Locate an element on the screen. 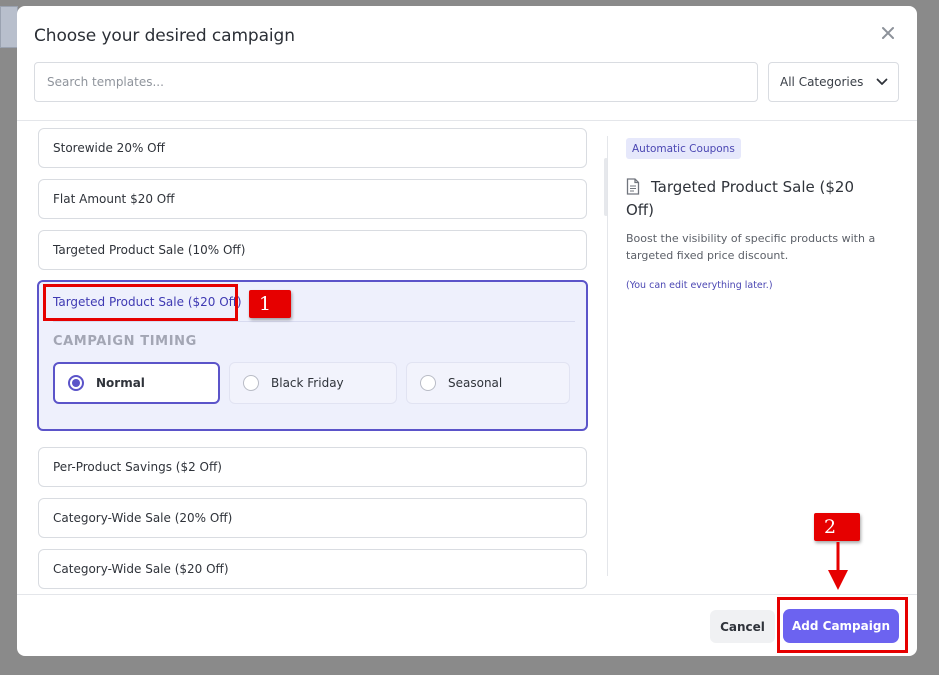 This screenshot has height=675, width=939. template-label: Category-Wide Sale (20% Off) is located at coordinates (143, 518).